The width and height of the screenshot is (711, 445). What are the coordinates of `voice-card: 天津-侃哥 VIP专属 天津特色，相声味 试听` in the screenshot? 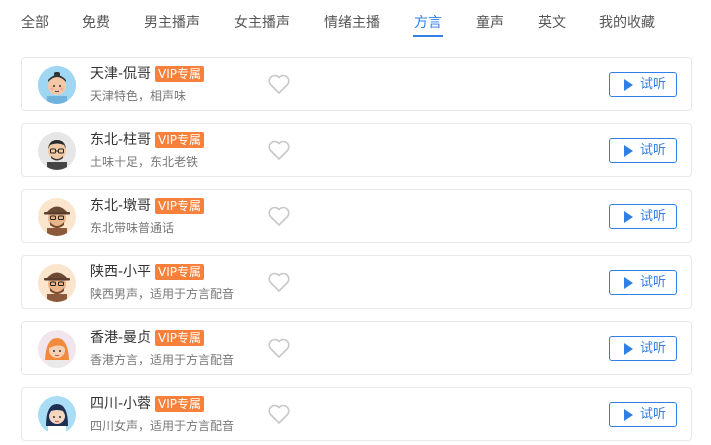 It's located at (356, 84).